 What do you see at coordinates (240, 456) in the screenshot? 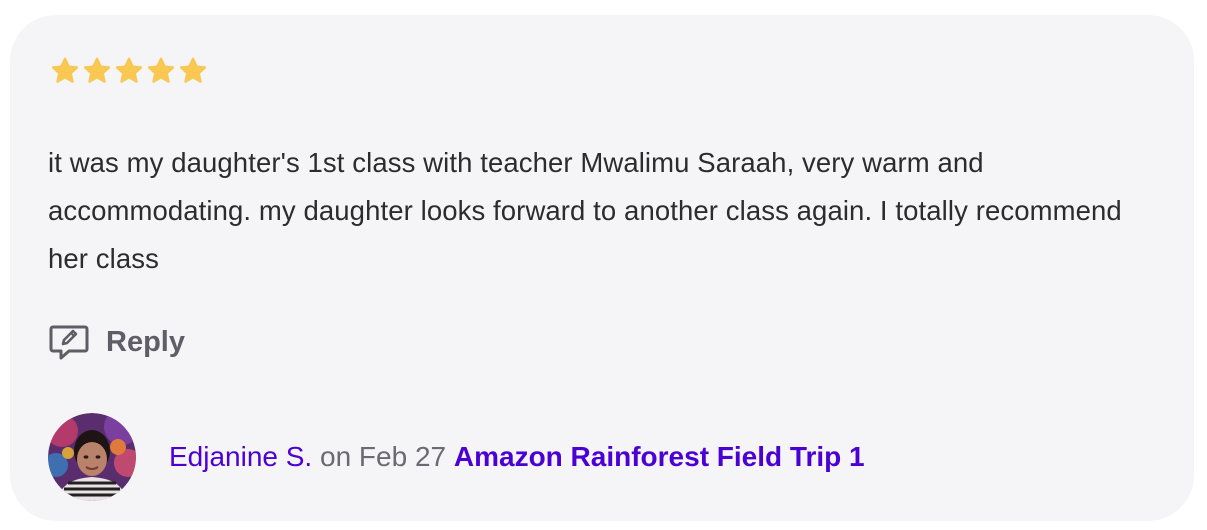
I see `author-link: Edjanine S.` at bounding box center [240, 456].